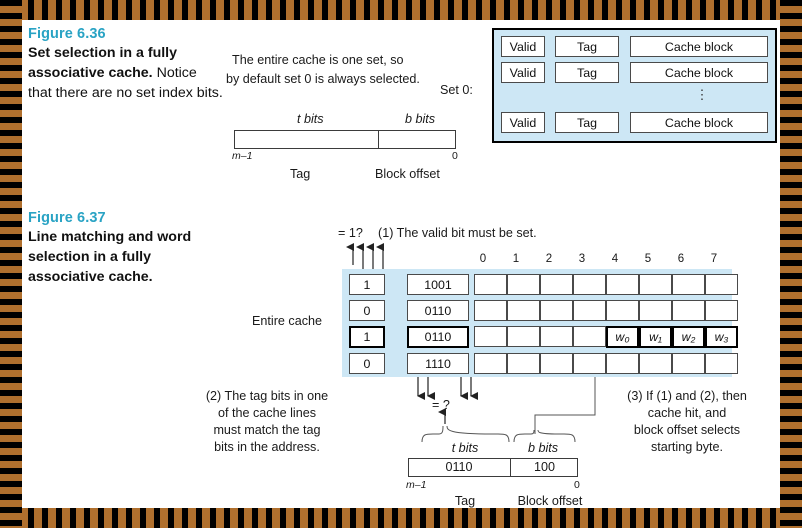 This screenshot has height=528, width=802. I want to click on figure-637-line-1-tag: 0110, so click(438, 310).